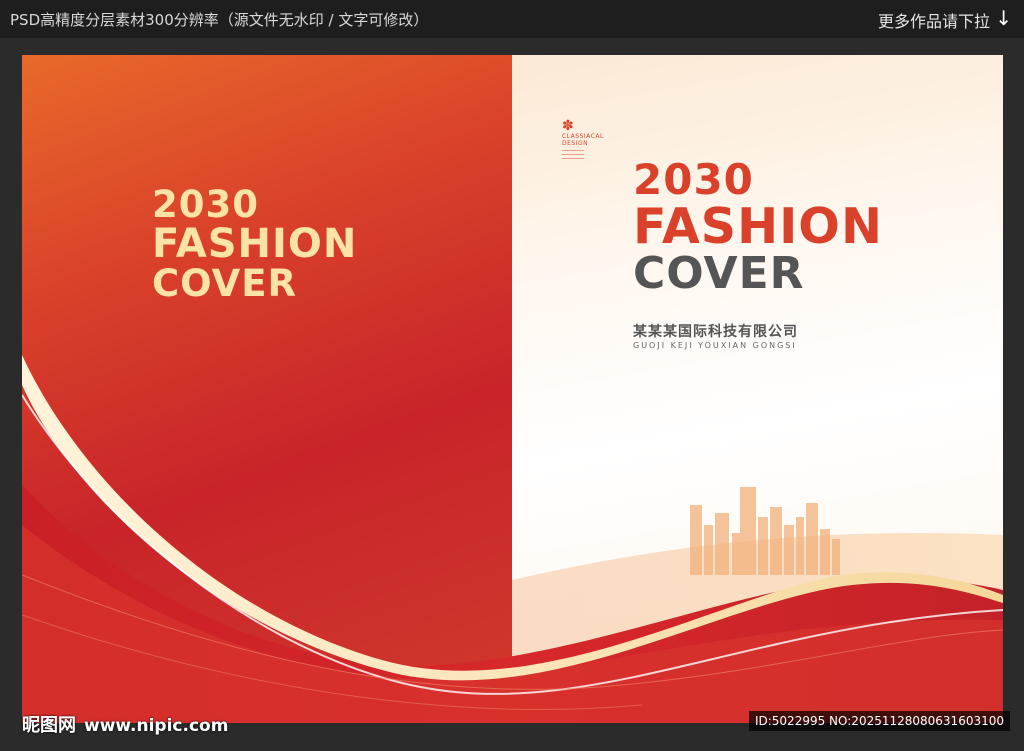 The height and width of the screenshot is (751, 1024). I want to click on front-cover-cover: COVER, so click(719, 273).